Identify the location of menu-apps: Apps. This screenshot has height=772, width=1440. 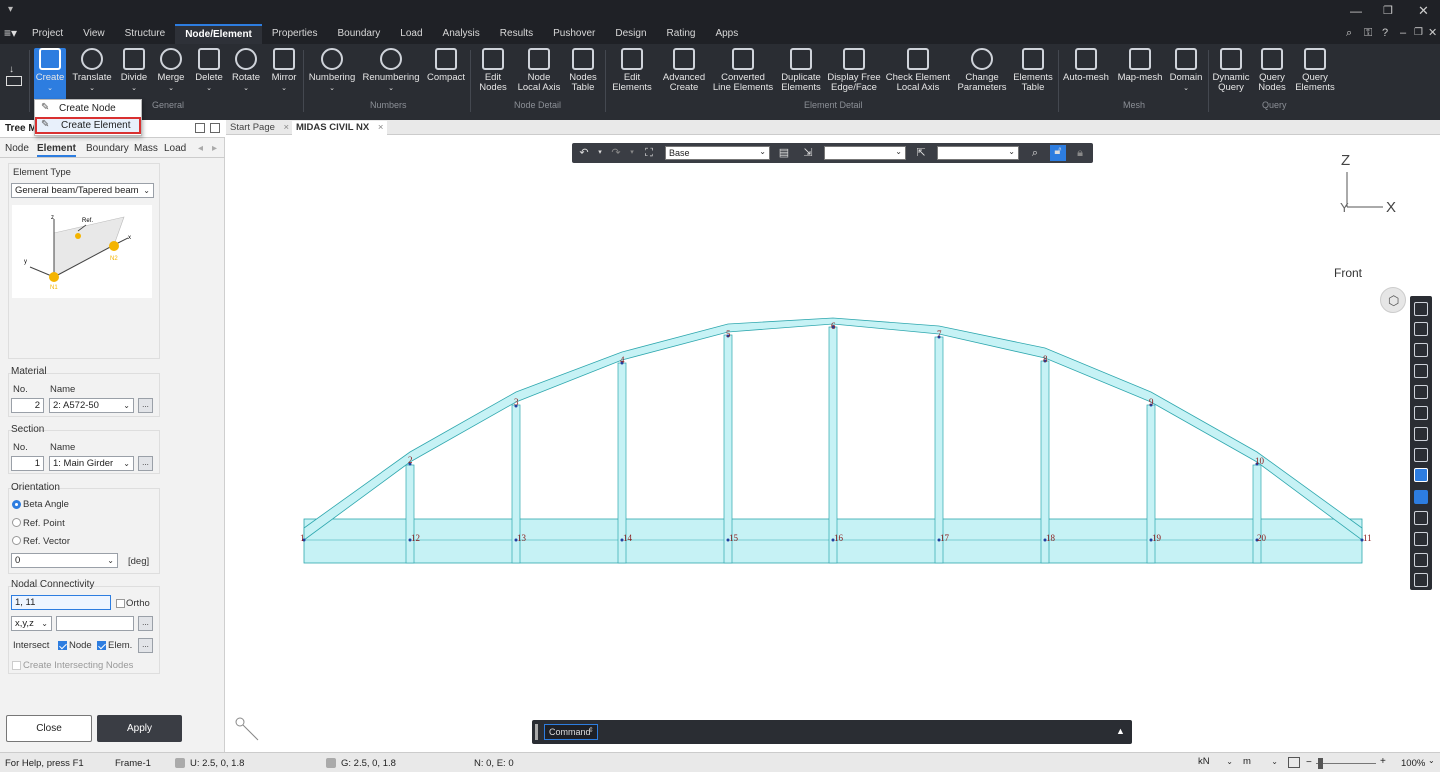
(726, 34).